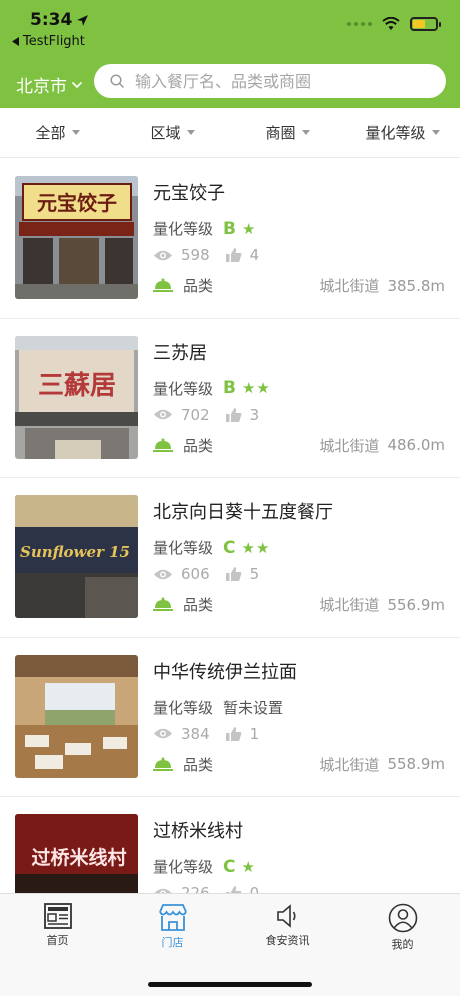 The height and width of the screenshot is (996, 460). Describe the element at coordinates (77, 386) in the screenshot. I see `sign-text: 三蘇居` at that location.